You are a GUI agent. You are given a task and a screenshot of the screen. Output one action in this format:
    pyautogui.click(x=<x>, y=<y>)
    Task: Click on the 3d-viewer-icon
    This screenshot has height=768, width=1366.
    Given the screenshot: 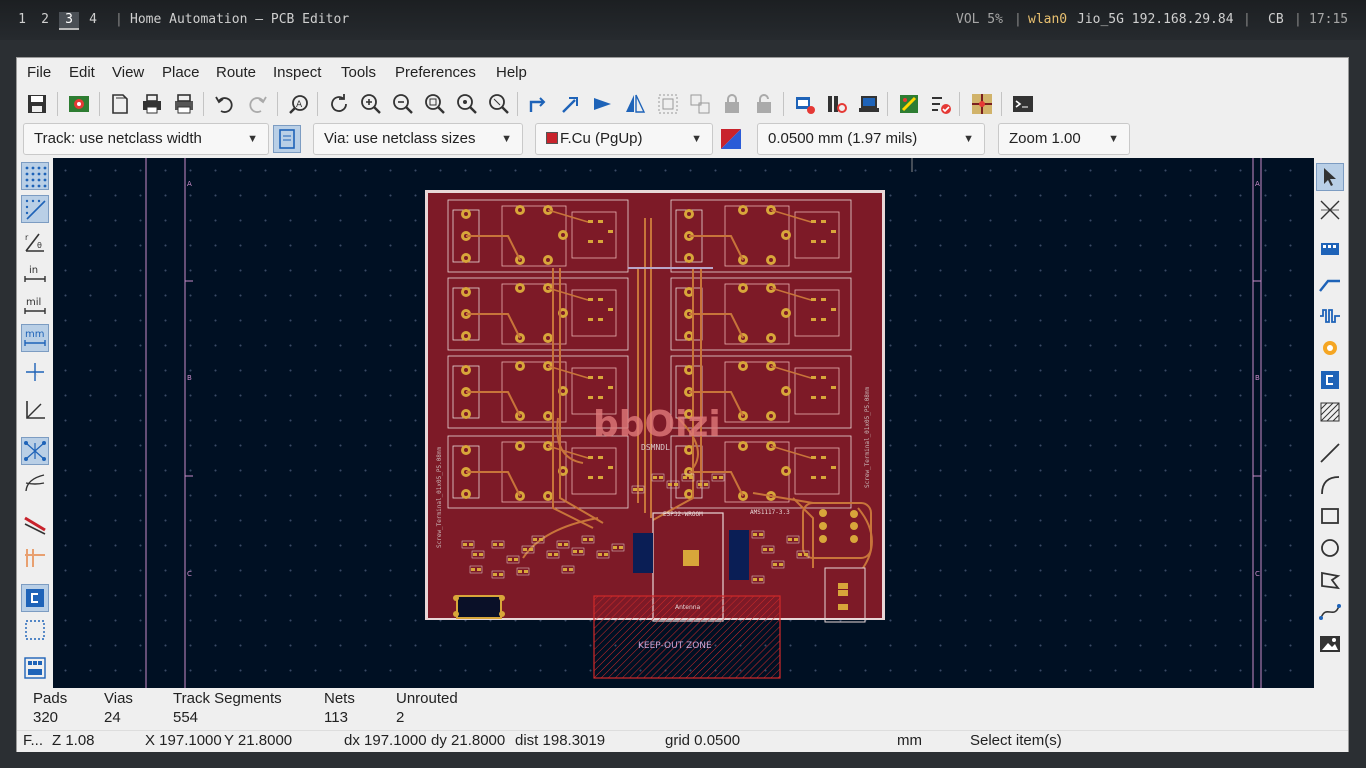 What is the action you would take?
    pyautogui.click(x=869, y=104)
    